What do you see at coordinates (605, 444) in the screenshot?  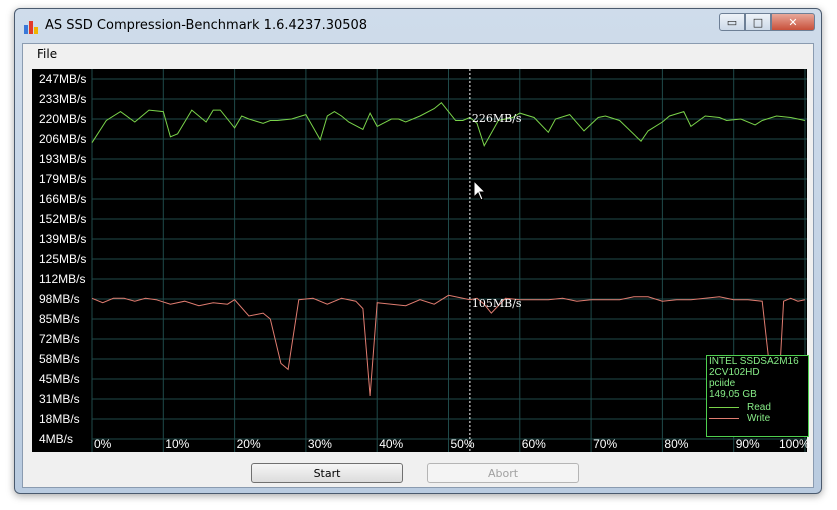 I see `x-tick-label: 70%` at bounding box center [605, 444].